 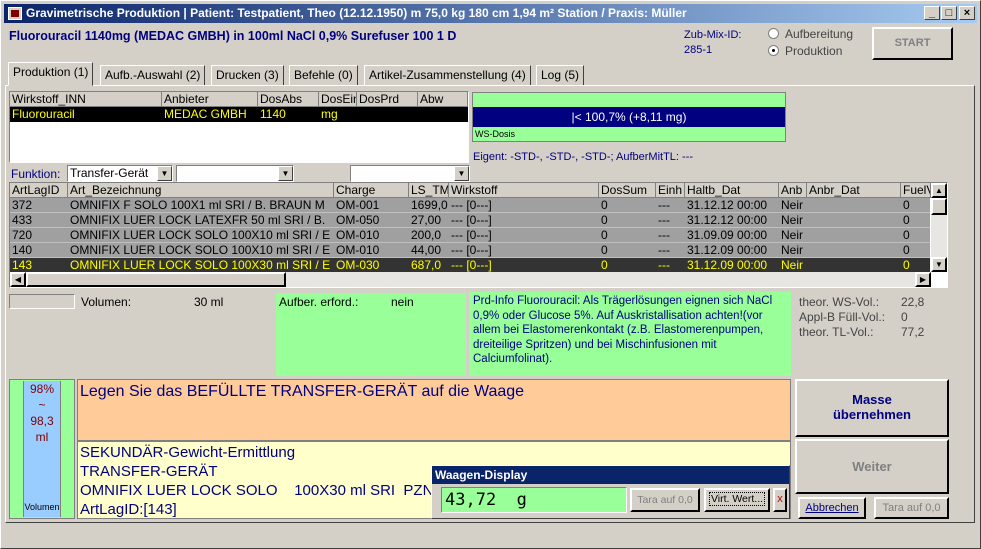 What do you see at coordinates (913, 302) in the screenshot?
I see `ws-vol-value: 22,8` at bounding box center [913, 302].